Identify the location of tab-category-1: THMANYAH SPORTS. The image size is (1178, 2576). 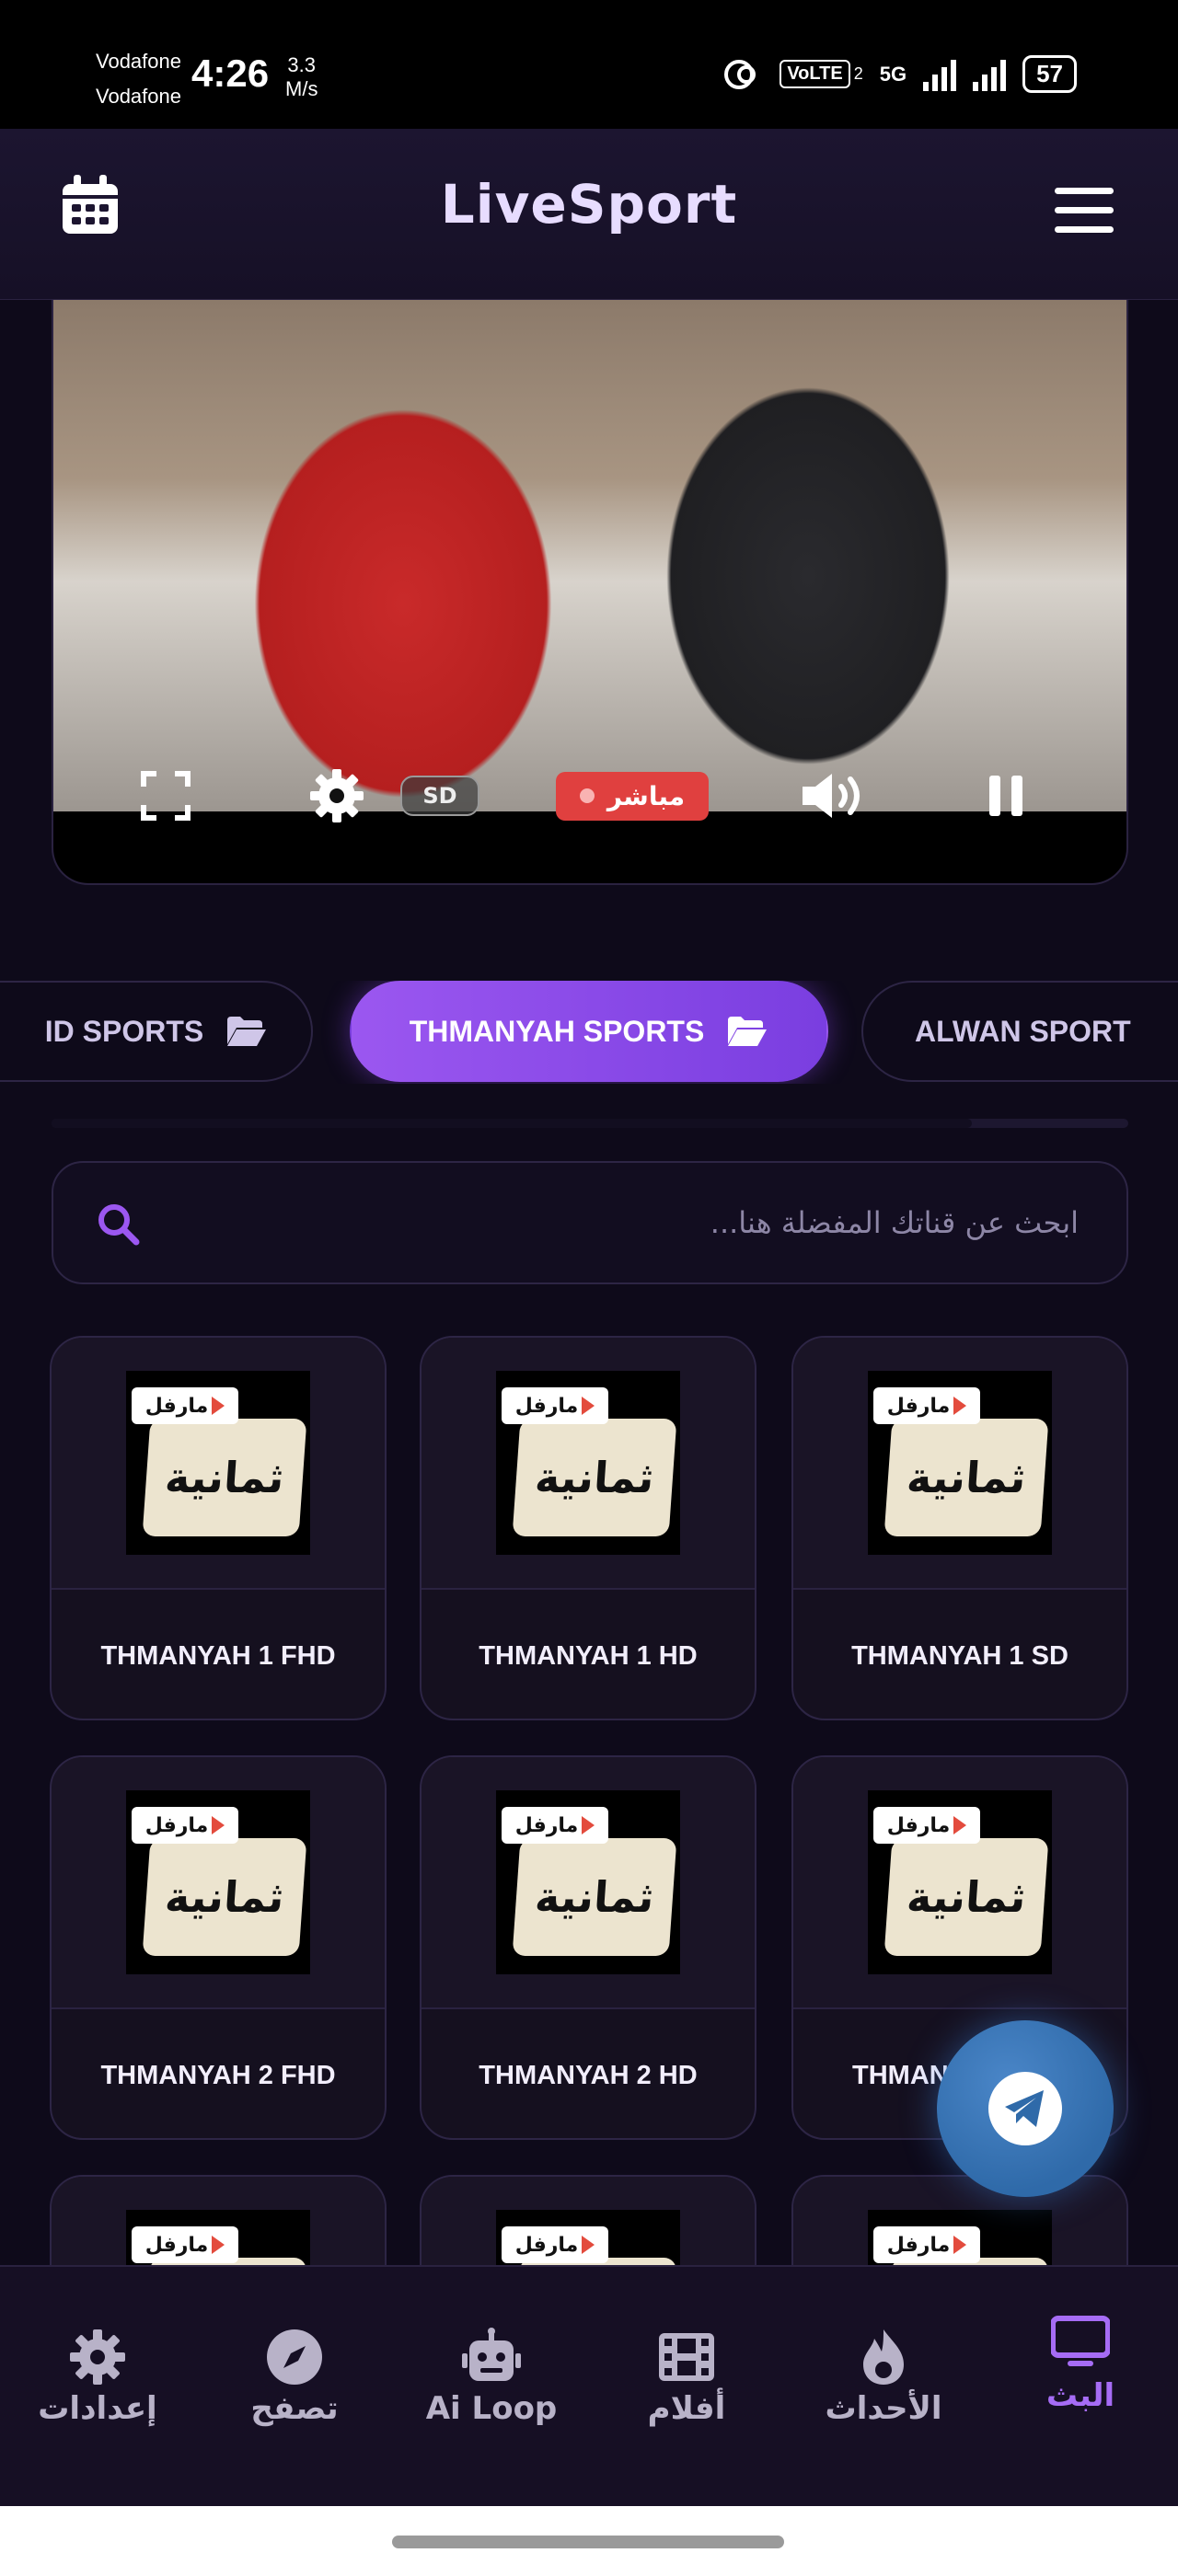
(589, 1031).